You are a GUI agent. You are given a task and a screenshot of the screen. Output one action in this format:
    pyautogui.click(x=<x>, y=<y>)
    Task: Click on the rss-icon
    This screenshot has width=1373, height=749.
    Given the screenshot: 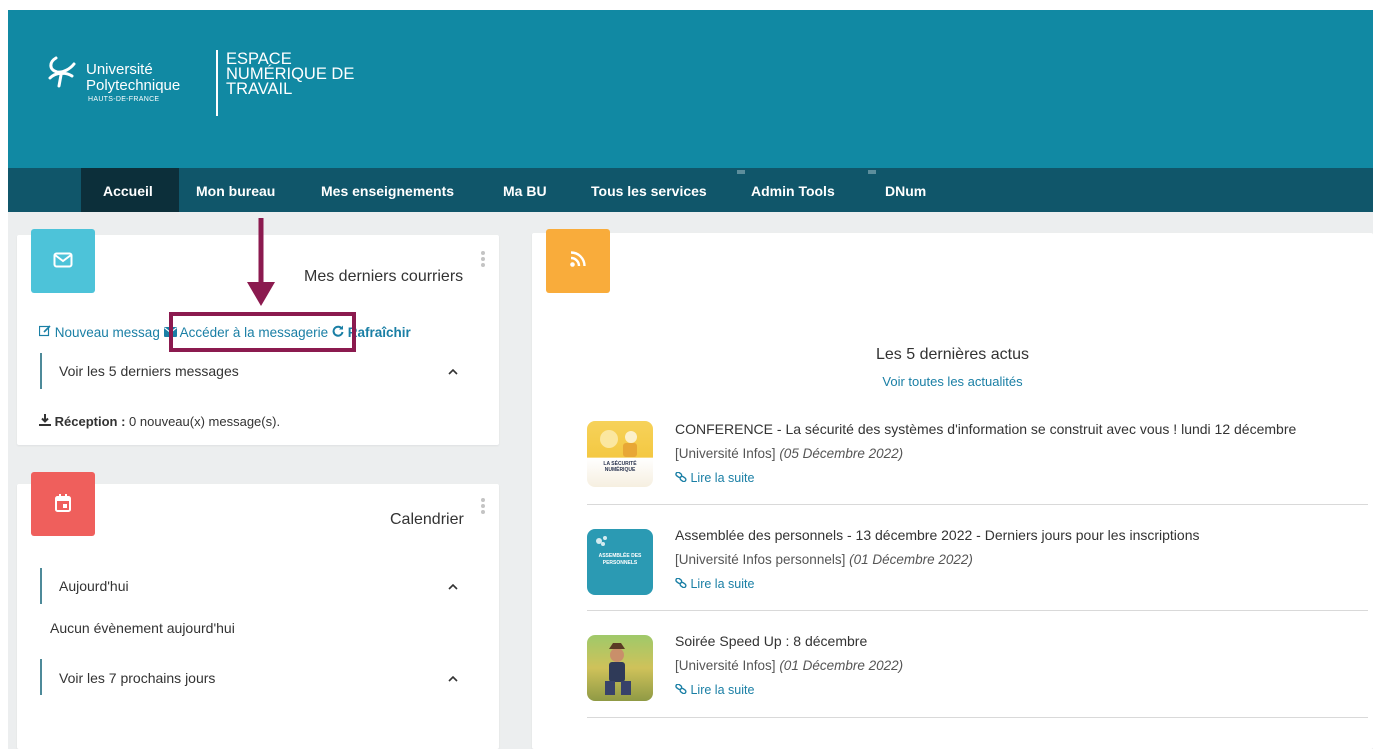 What is the action you would take?
    pyautogui.click(x=578, y=259)
    